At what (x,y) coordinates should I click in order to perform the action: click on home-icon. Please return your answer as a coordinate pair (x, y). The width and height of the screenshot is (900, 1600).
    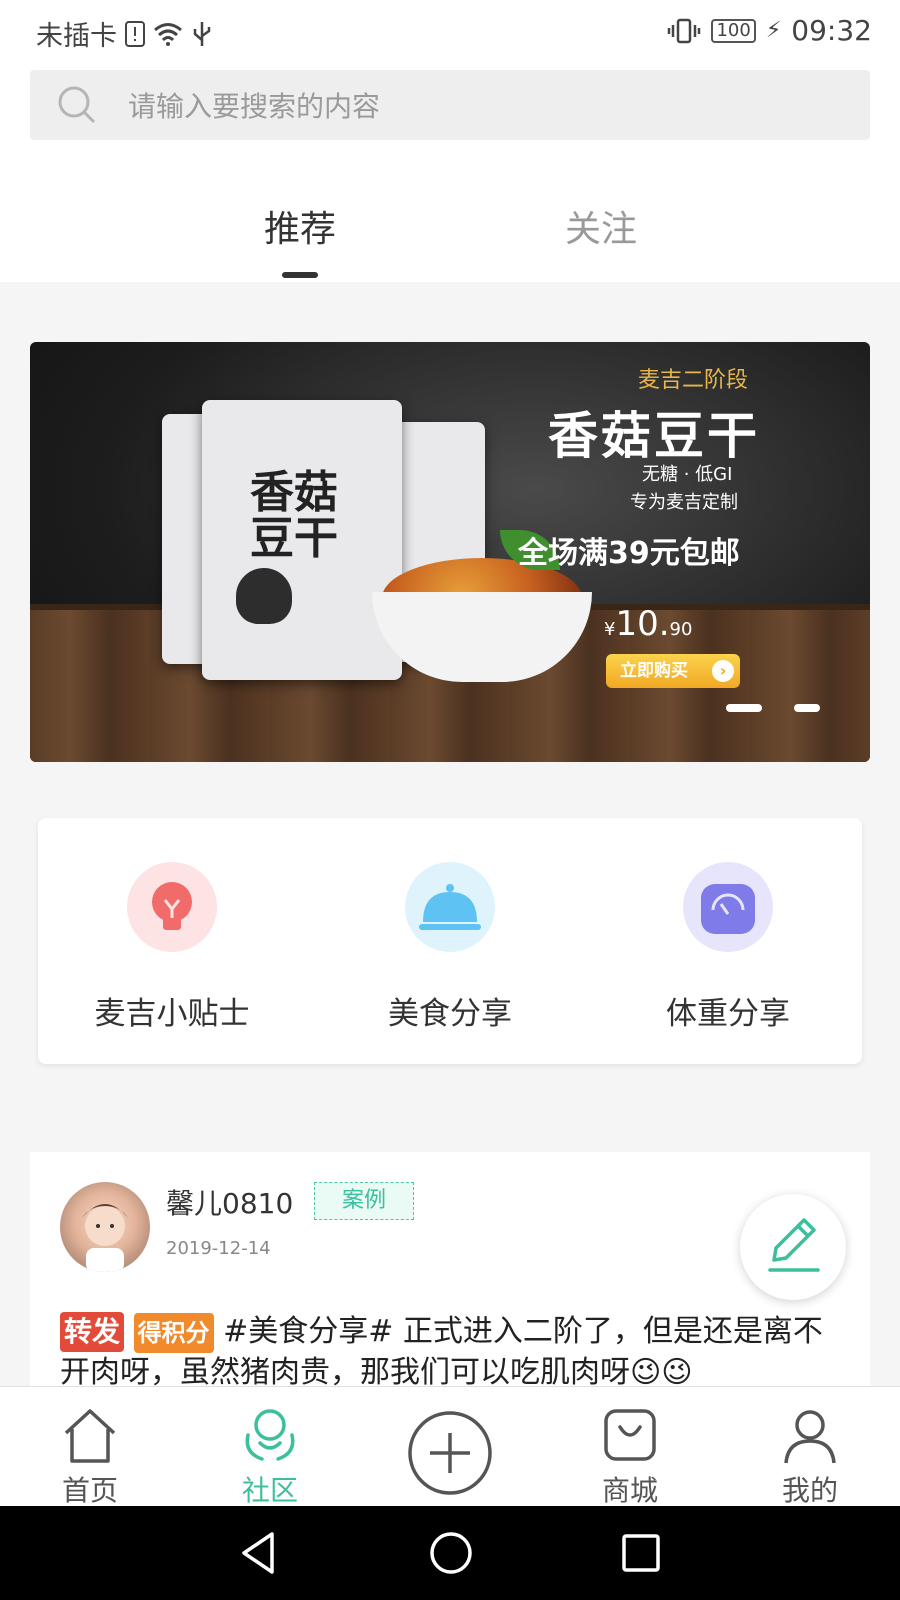
    Looking at the image, I should click on (90, 1436).